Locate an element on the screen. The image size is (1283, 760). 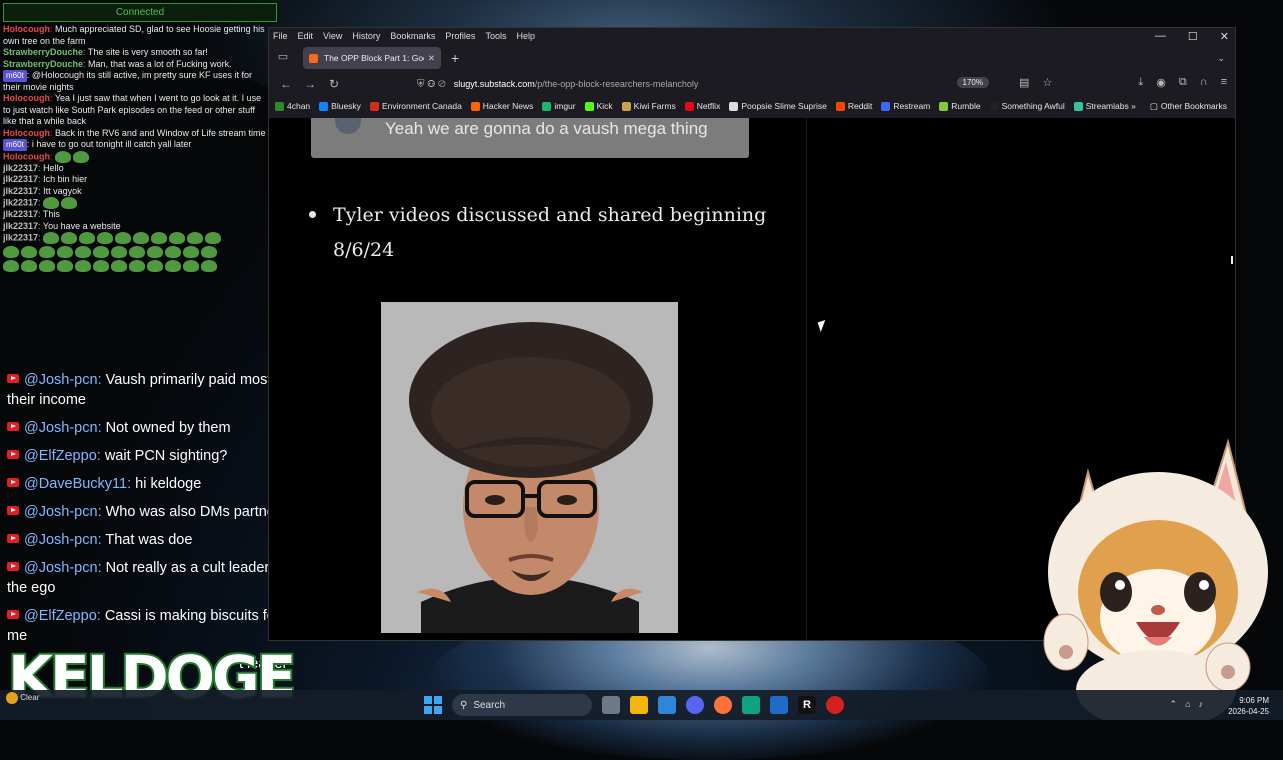
menu-item-view: View is located at coordinates (332, 36).